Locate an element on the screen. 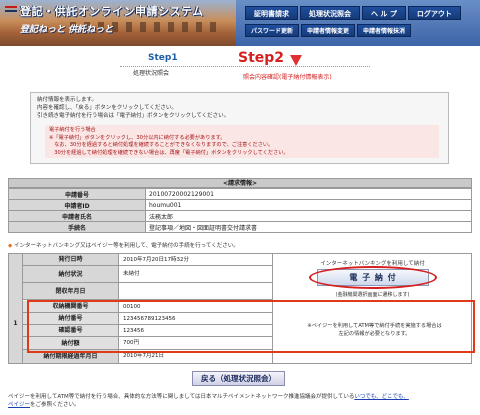 This screenshot has height=415, width=480. step2-label: Step2 is located at coordinates (261, 58).